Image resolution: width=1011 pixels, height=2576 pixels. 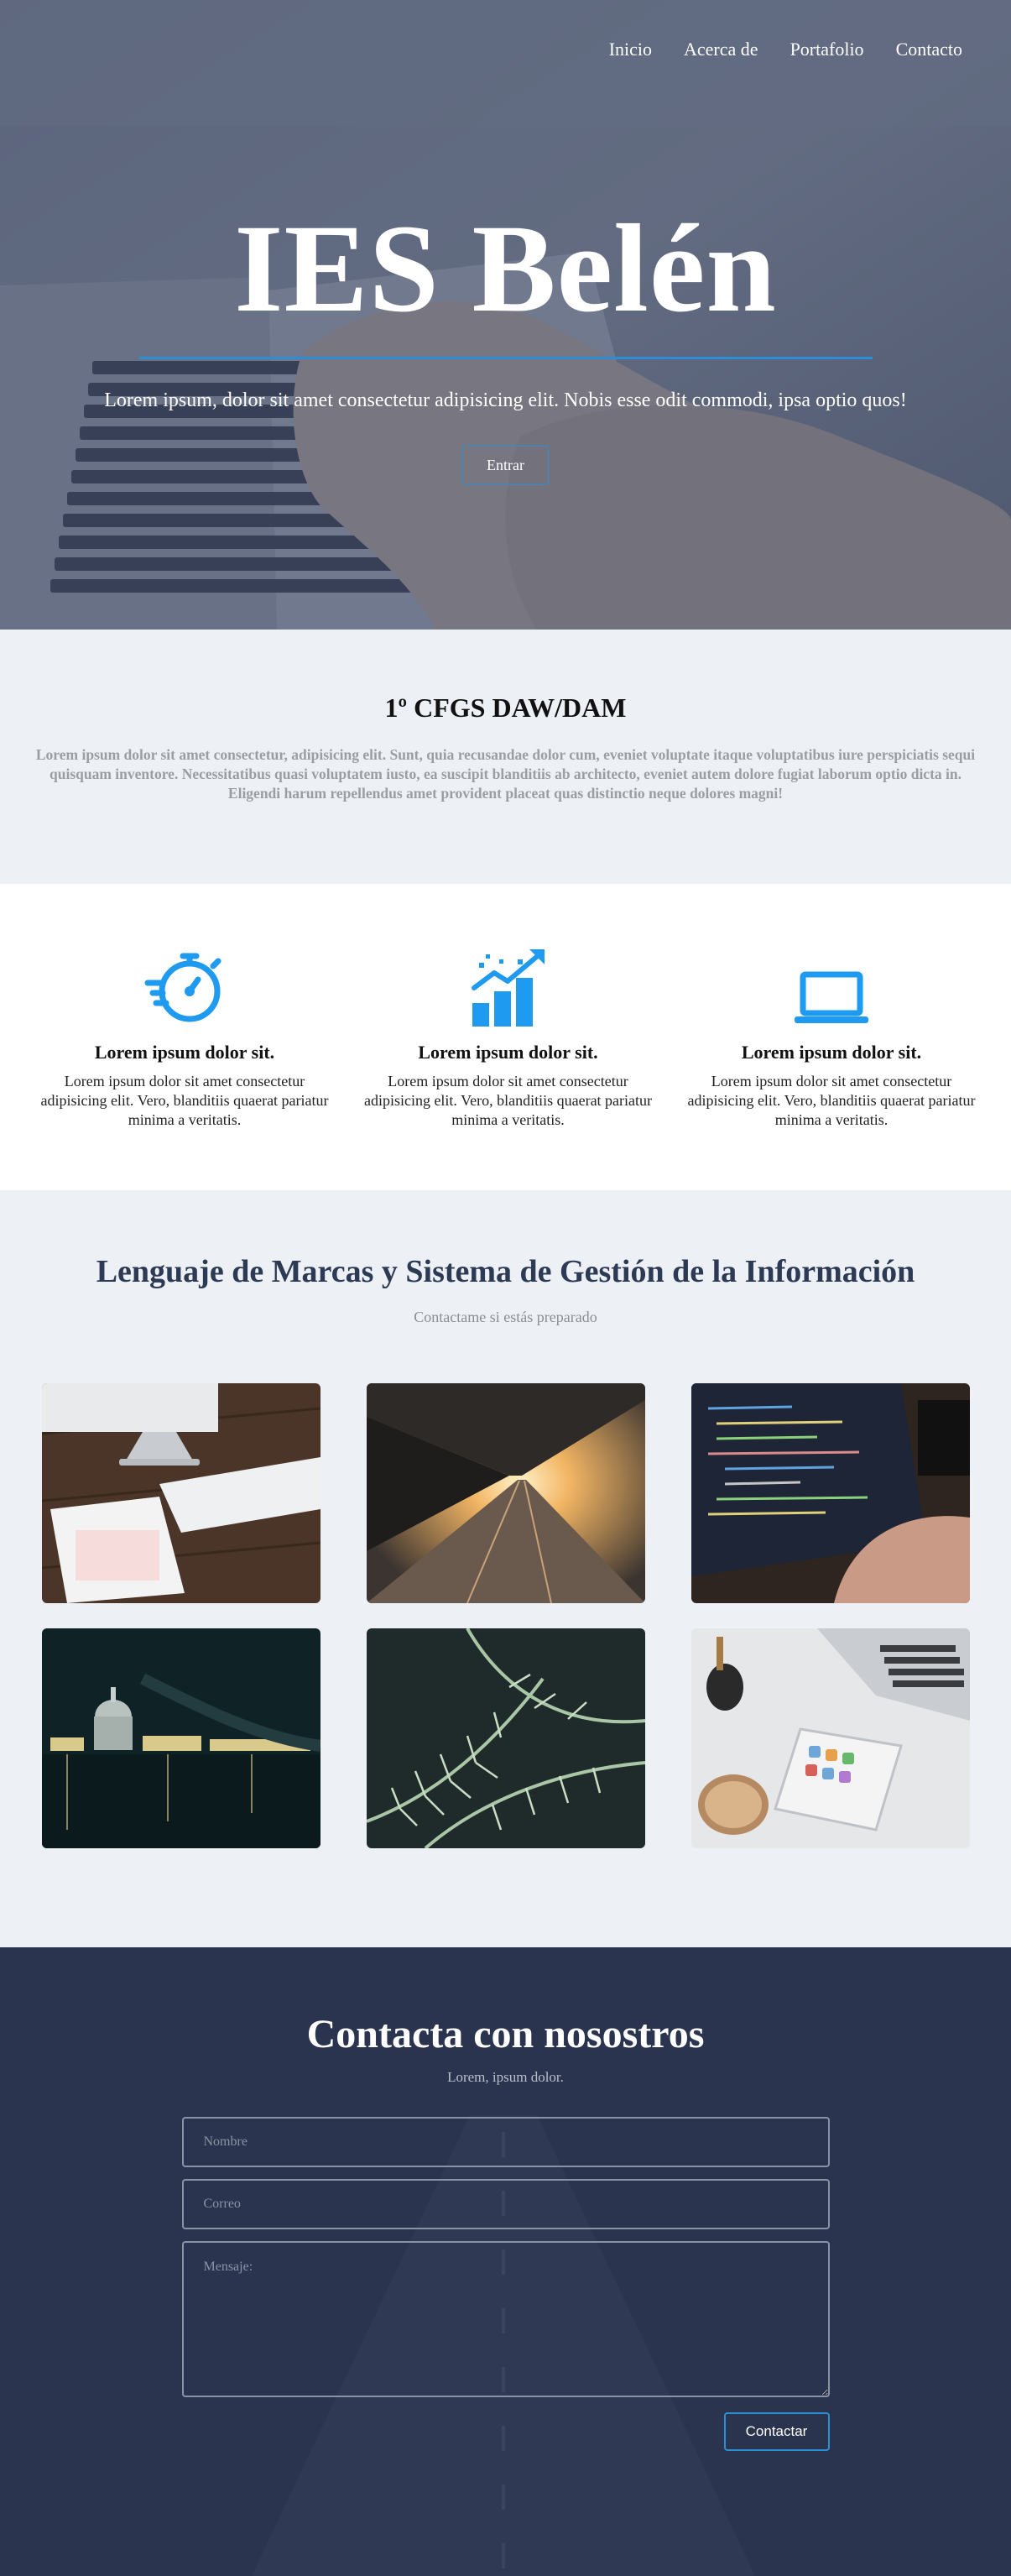 I want to click on laptop-code-photo, so click(x=830, y=1493).